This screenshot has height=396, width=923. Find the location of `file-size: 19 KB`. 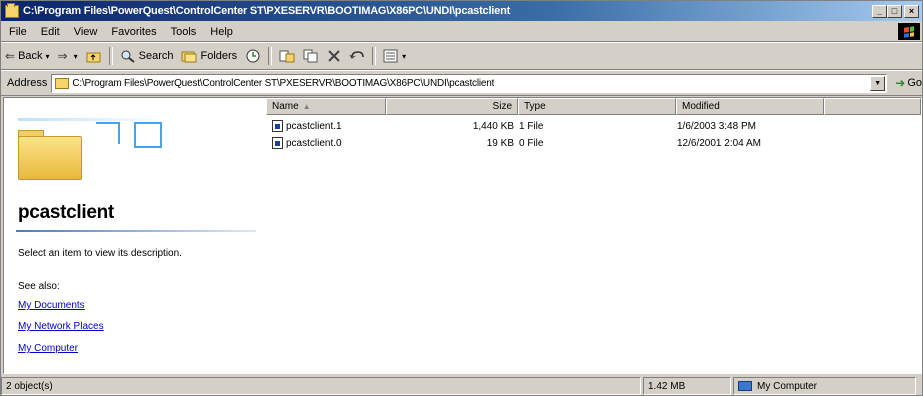

file-size: 19 KB is located at coordinates (500, 143).